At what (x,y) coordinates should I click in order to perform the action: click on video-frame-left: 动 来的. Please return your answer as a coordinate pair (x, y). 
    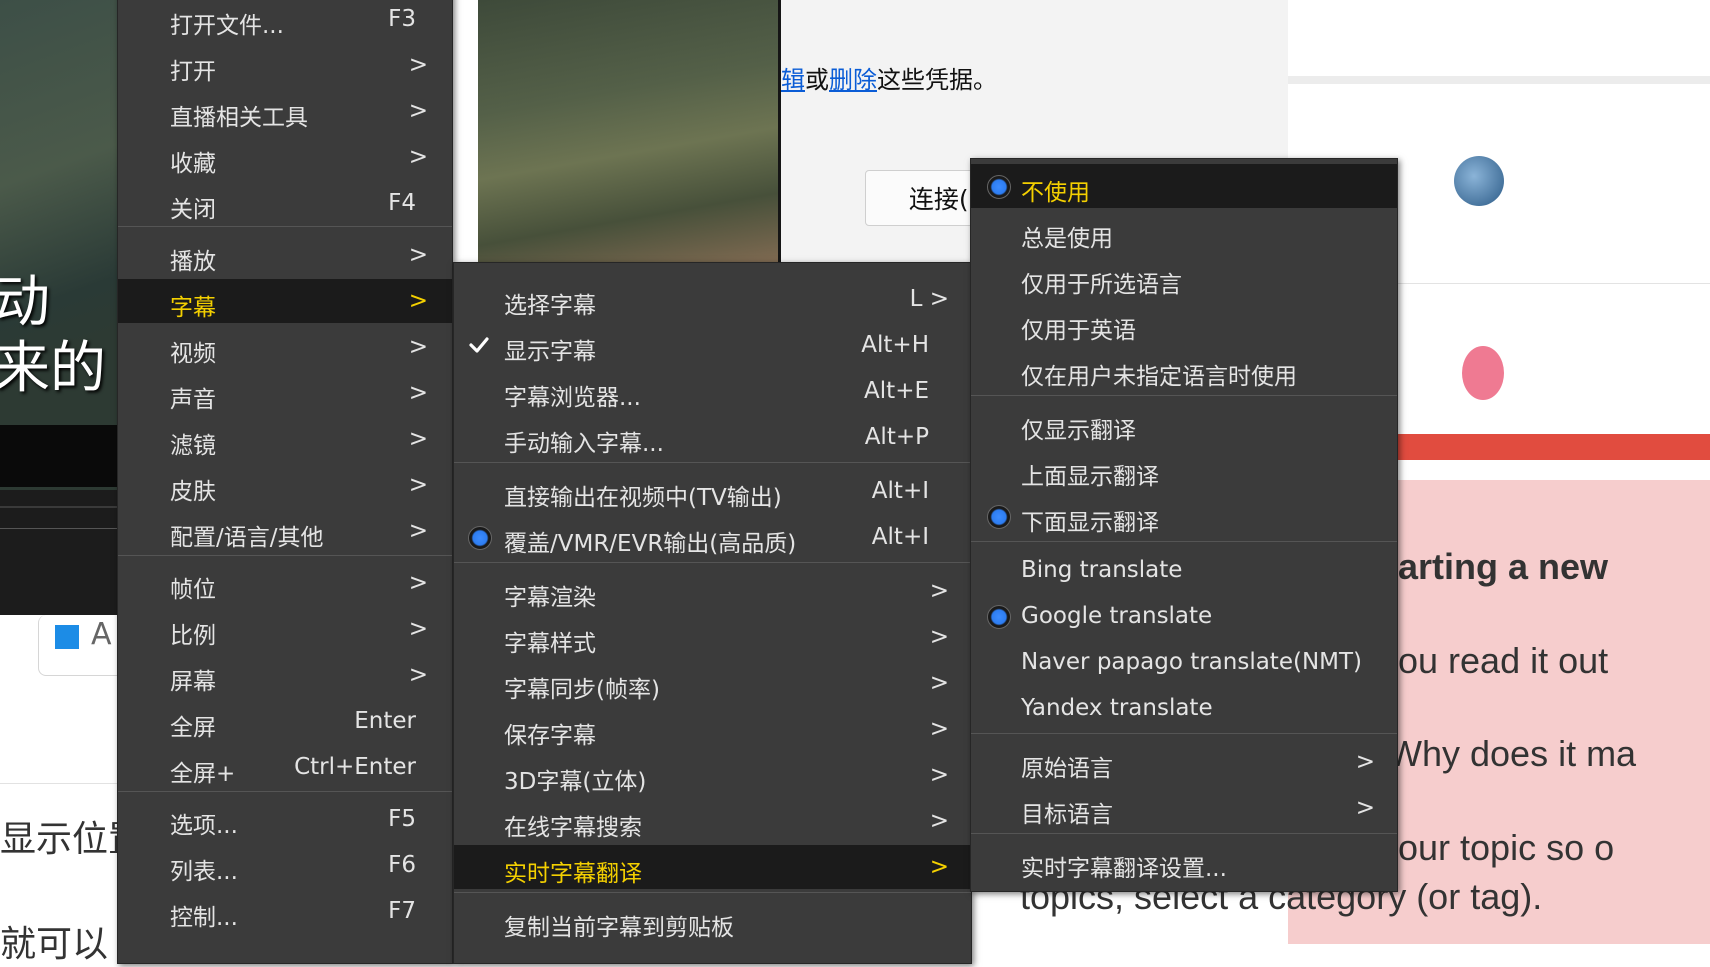
    Looking at the image, I should click on (59, 245).